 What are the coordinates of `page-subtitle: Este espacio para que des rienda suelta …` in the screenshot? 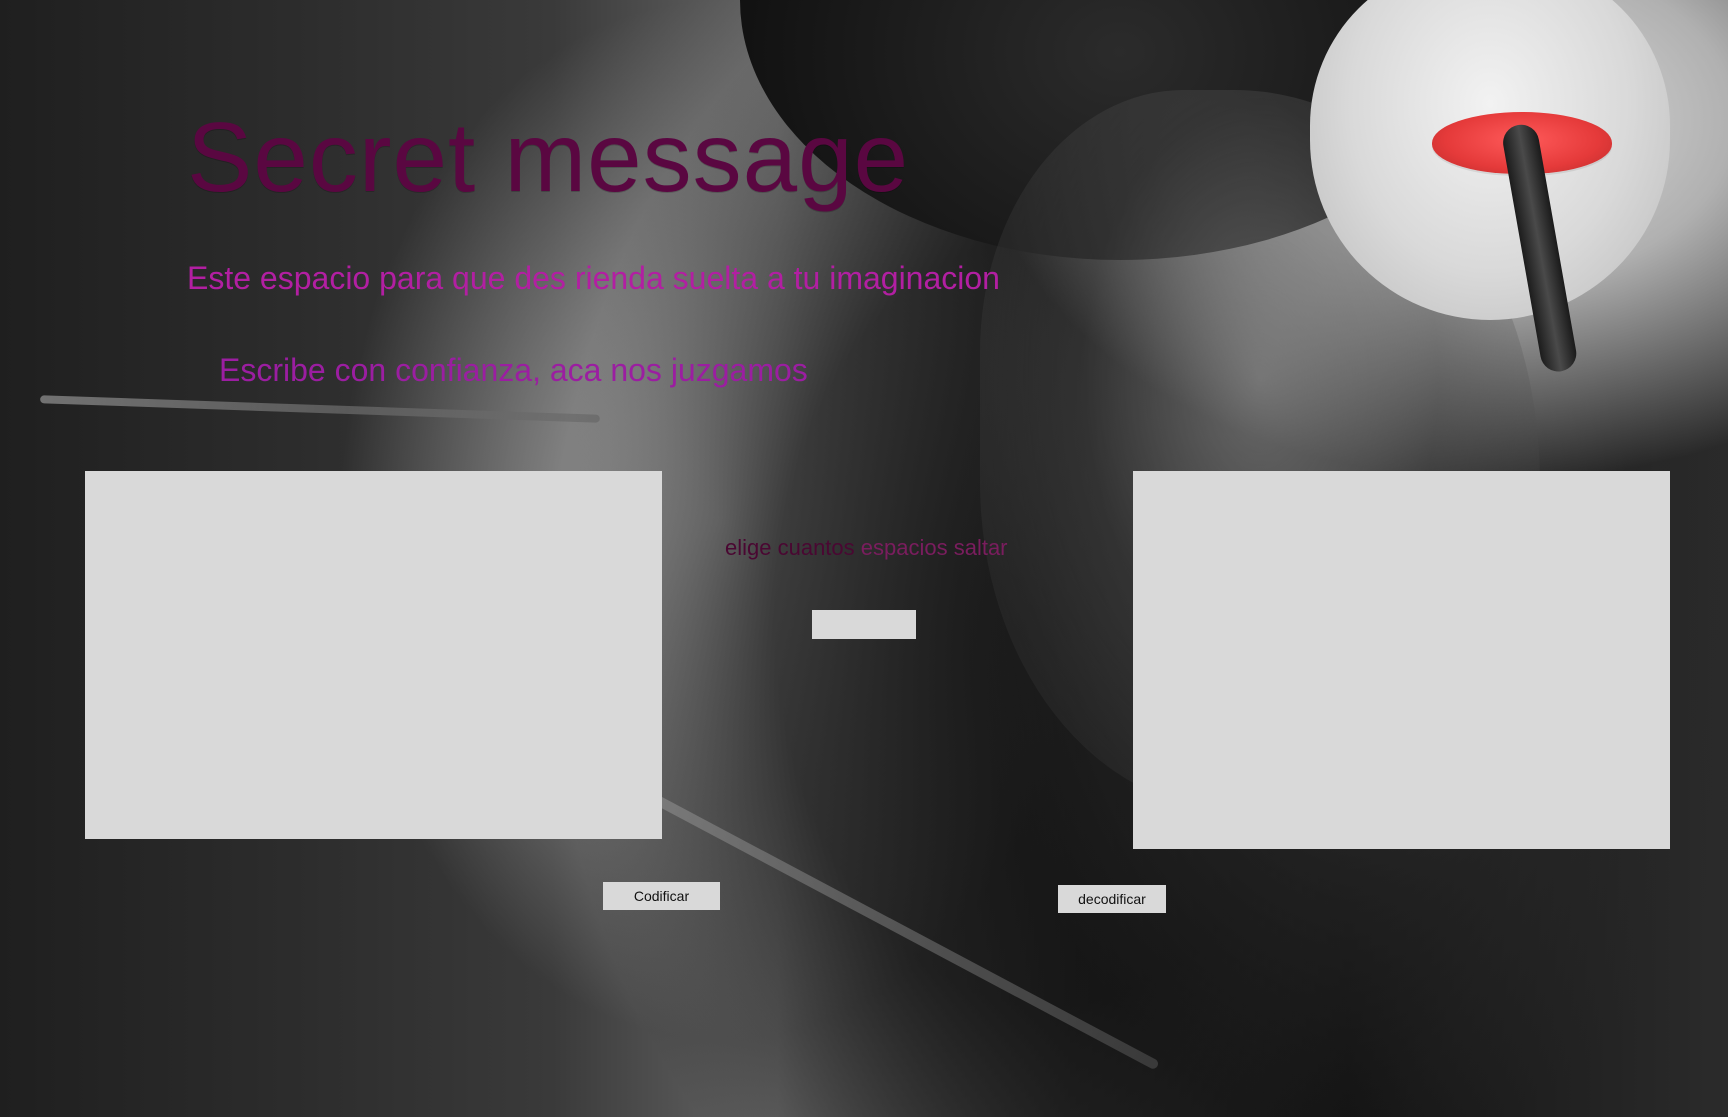 It's located at (593, 278).